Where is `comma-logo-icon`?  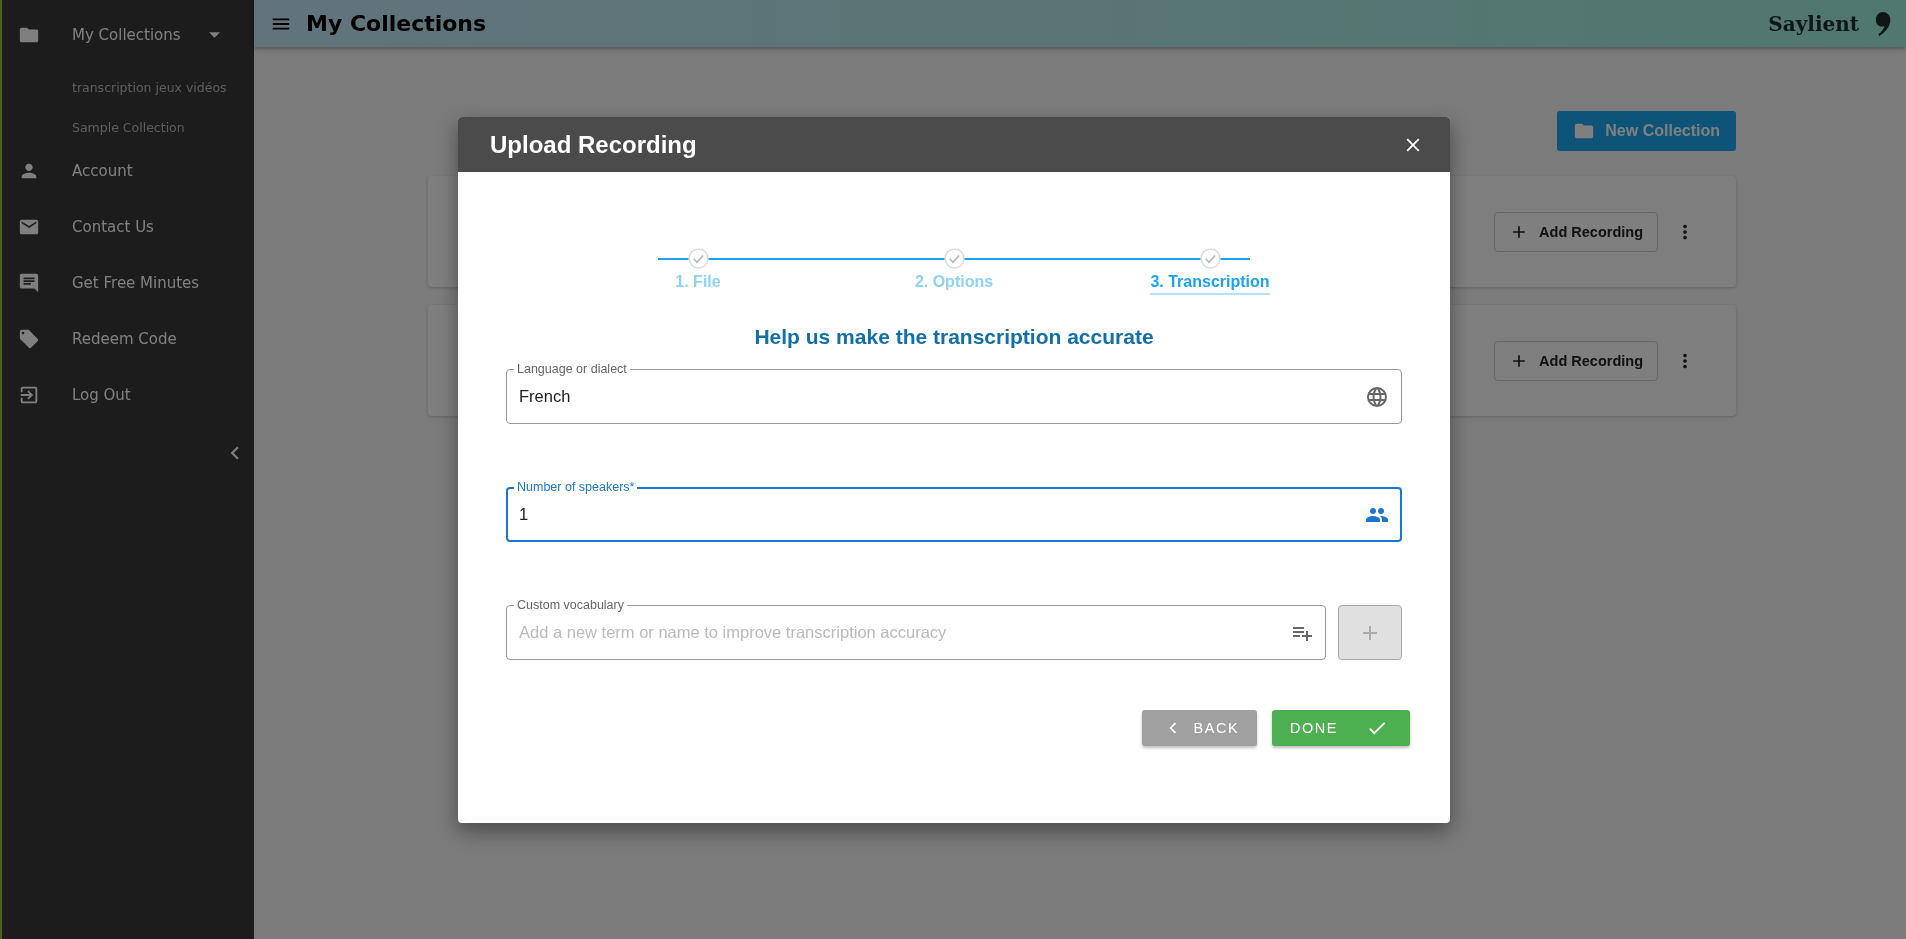 comma-logo-icon is located at coordinates (1883, 23).